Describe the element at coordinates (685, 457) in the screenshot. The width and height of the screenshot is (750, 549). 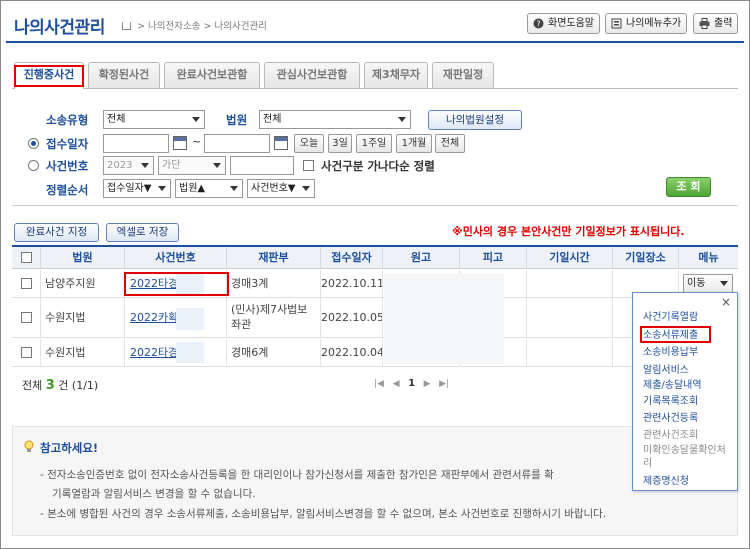
I see `menu-item-unconfirmed-delivery: 미확인송달물확인처리` at that location.